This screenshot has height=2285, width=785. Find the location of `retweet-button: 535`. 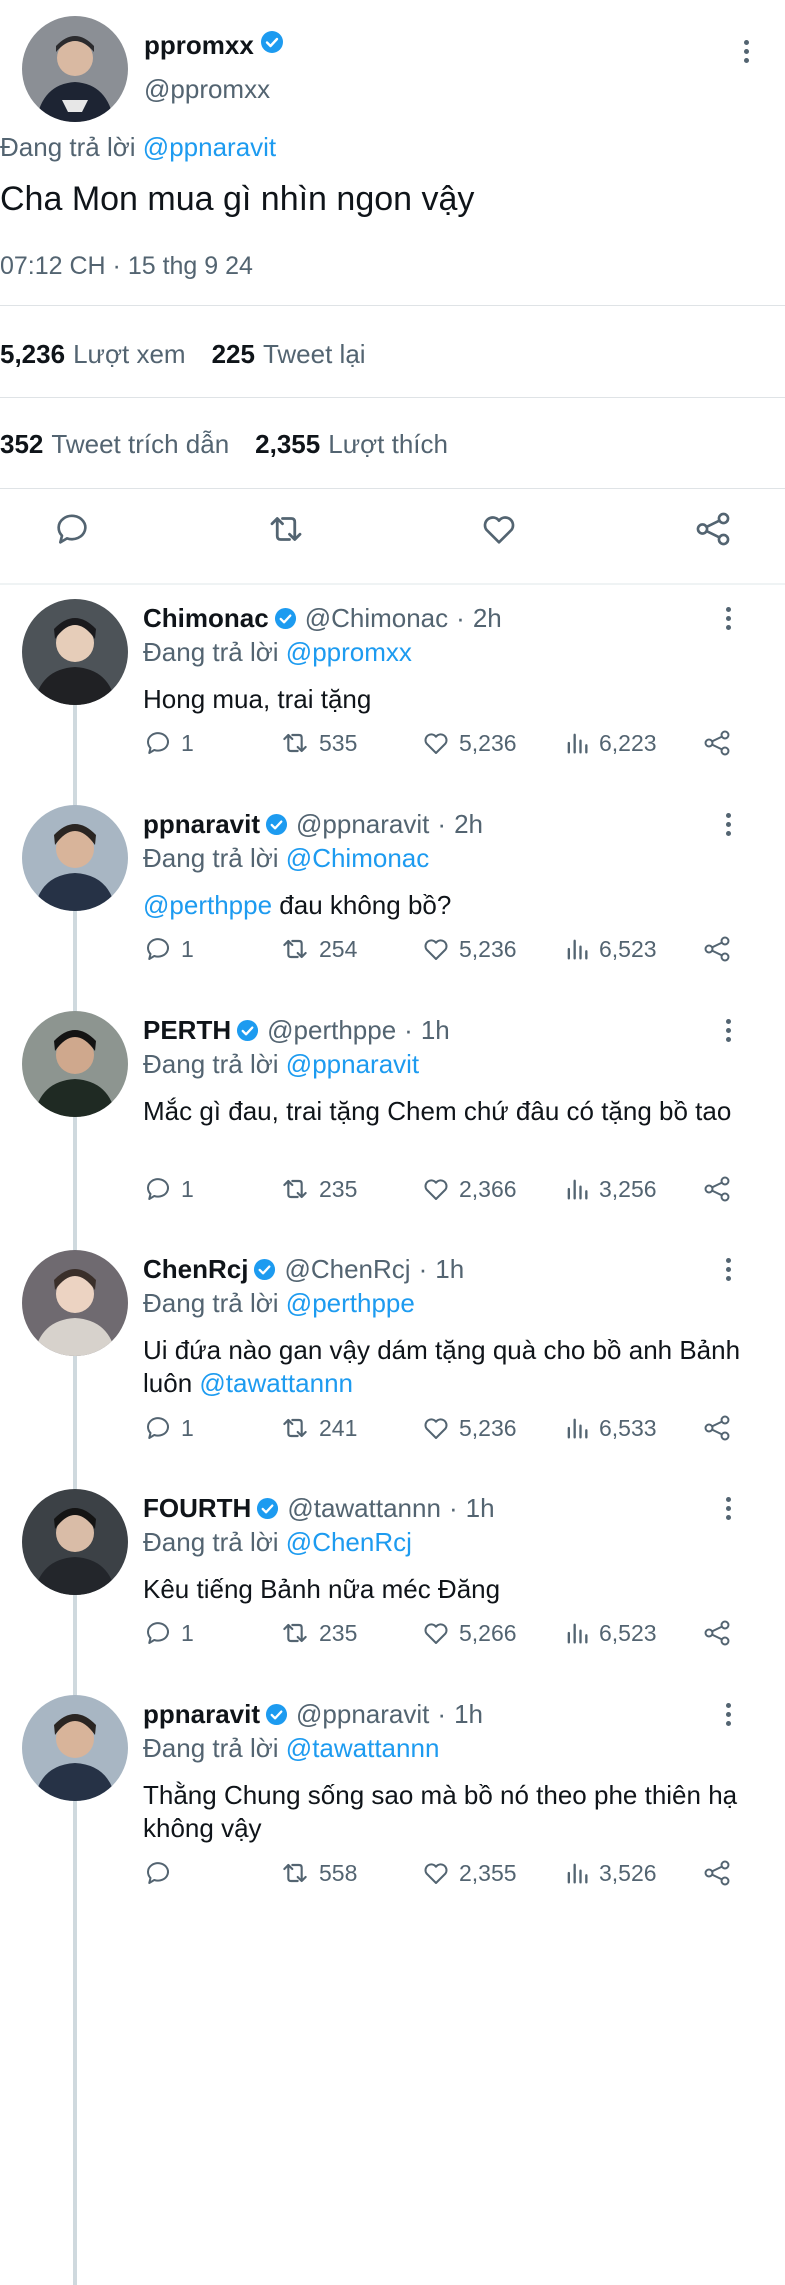

retweet-button: 535 is located at coordinates (318, 743).